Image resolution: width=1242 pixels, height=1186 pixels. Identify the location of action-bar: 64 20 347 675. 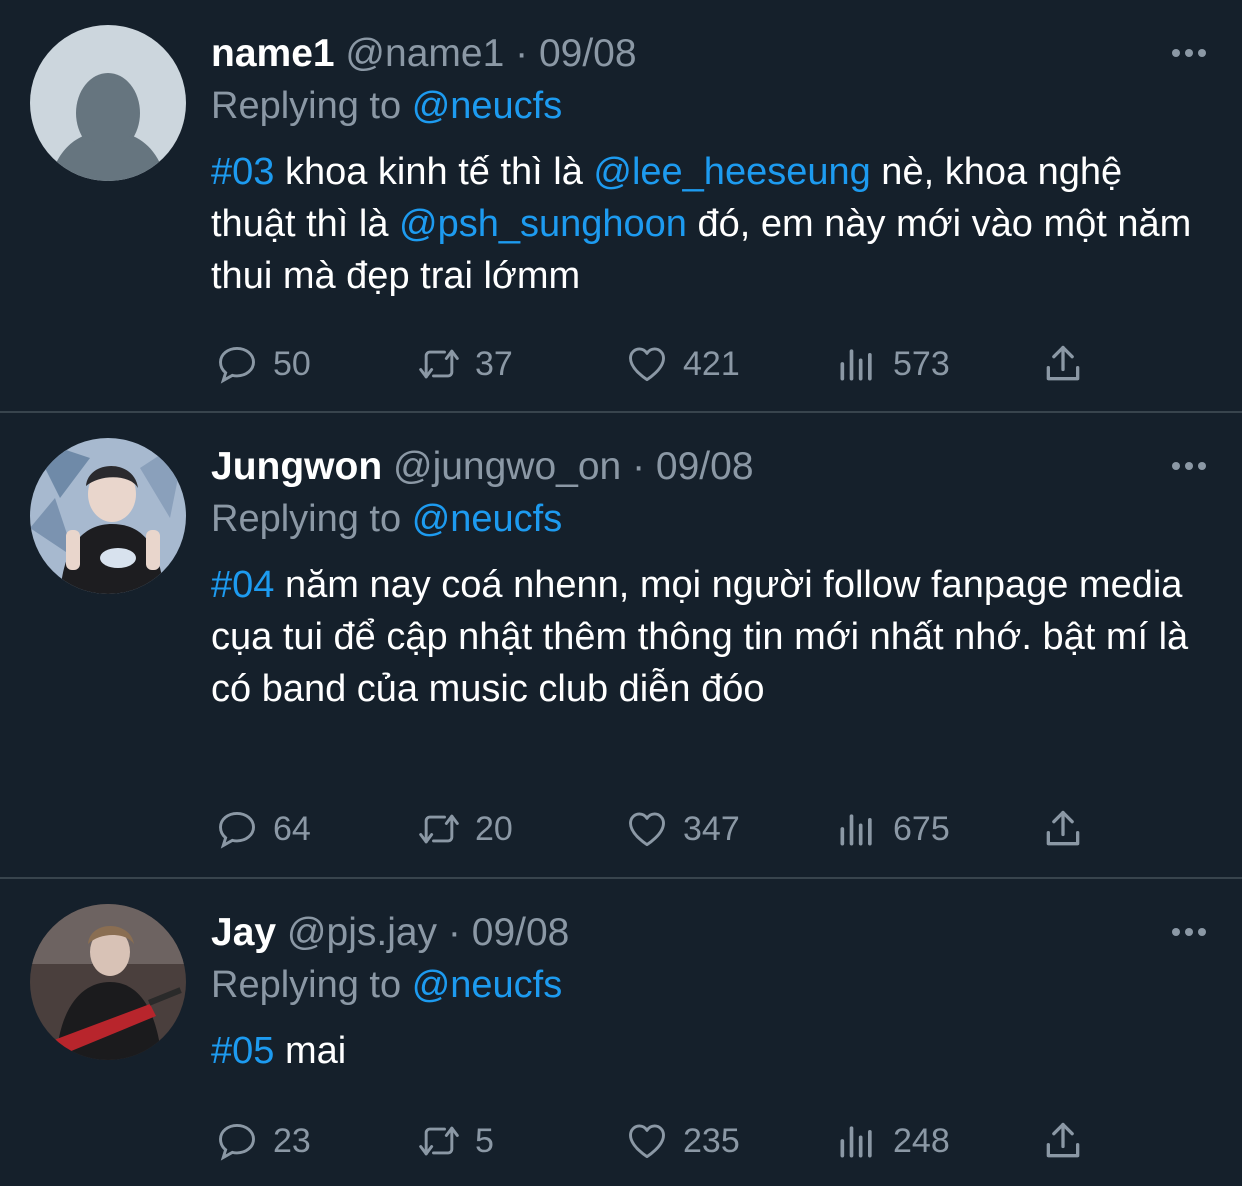
(651, 829).